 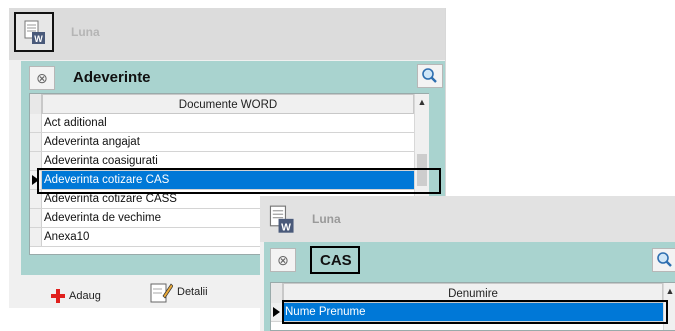 What do you see at coordinates (67, 237) in the screenshot?
I see `row-label: Anexa10` at bounding box center [67, 237].